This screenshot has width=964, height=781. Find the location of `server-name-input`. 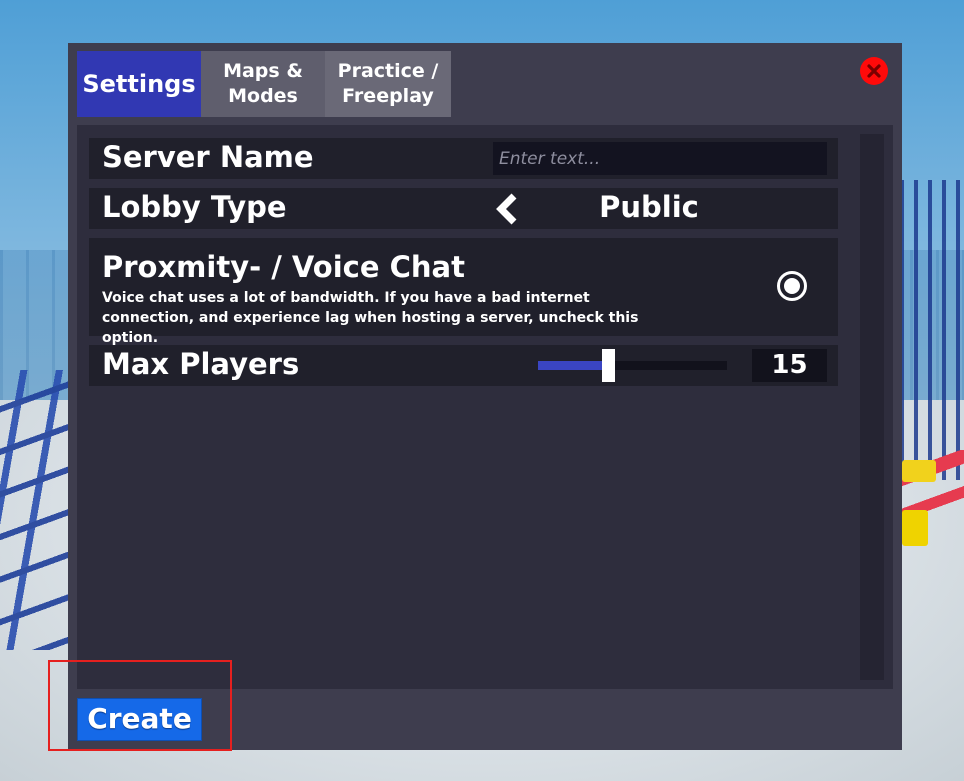

server-name-input is located at coordinates (660, 158).